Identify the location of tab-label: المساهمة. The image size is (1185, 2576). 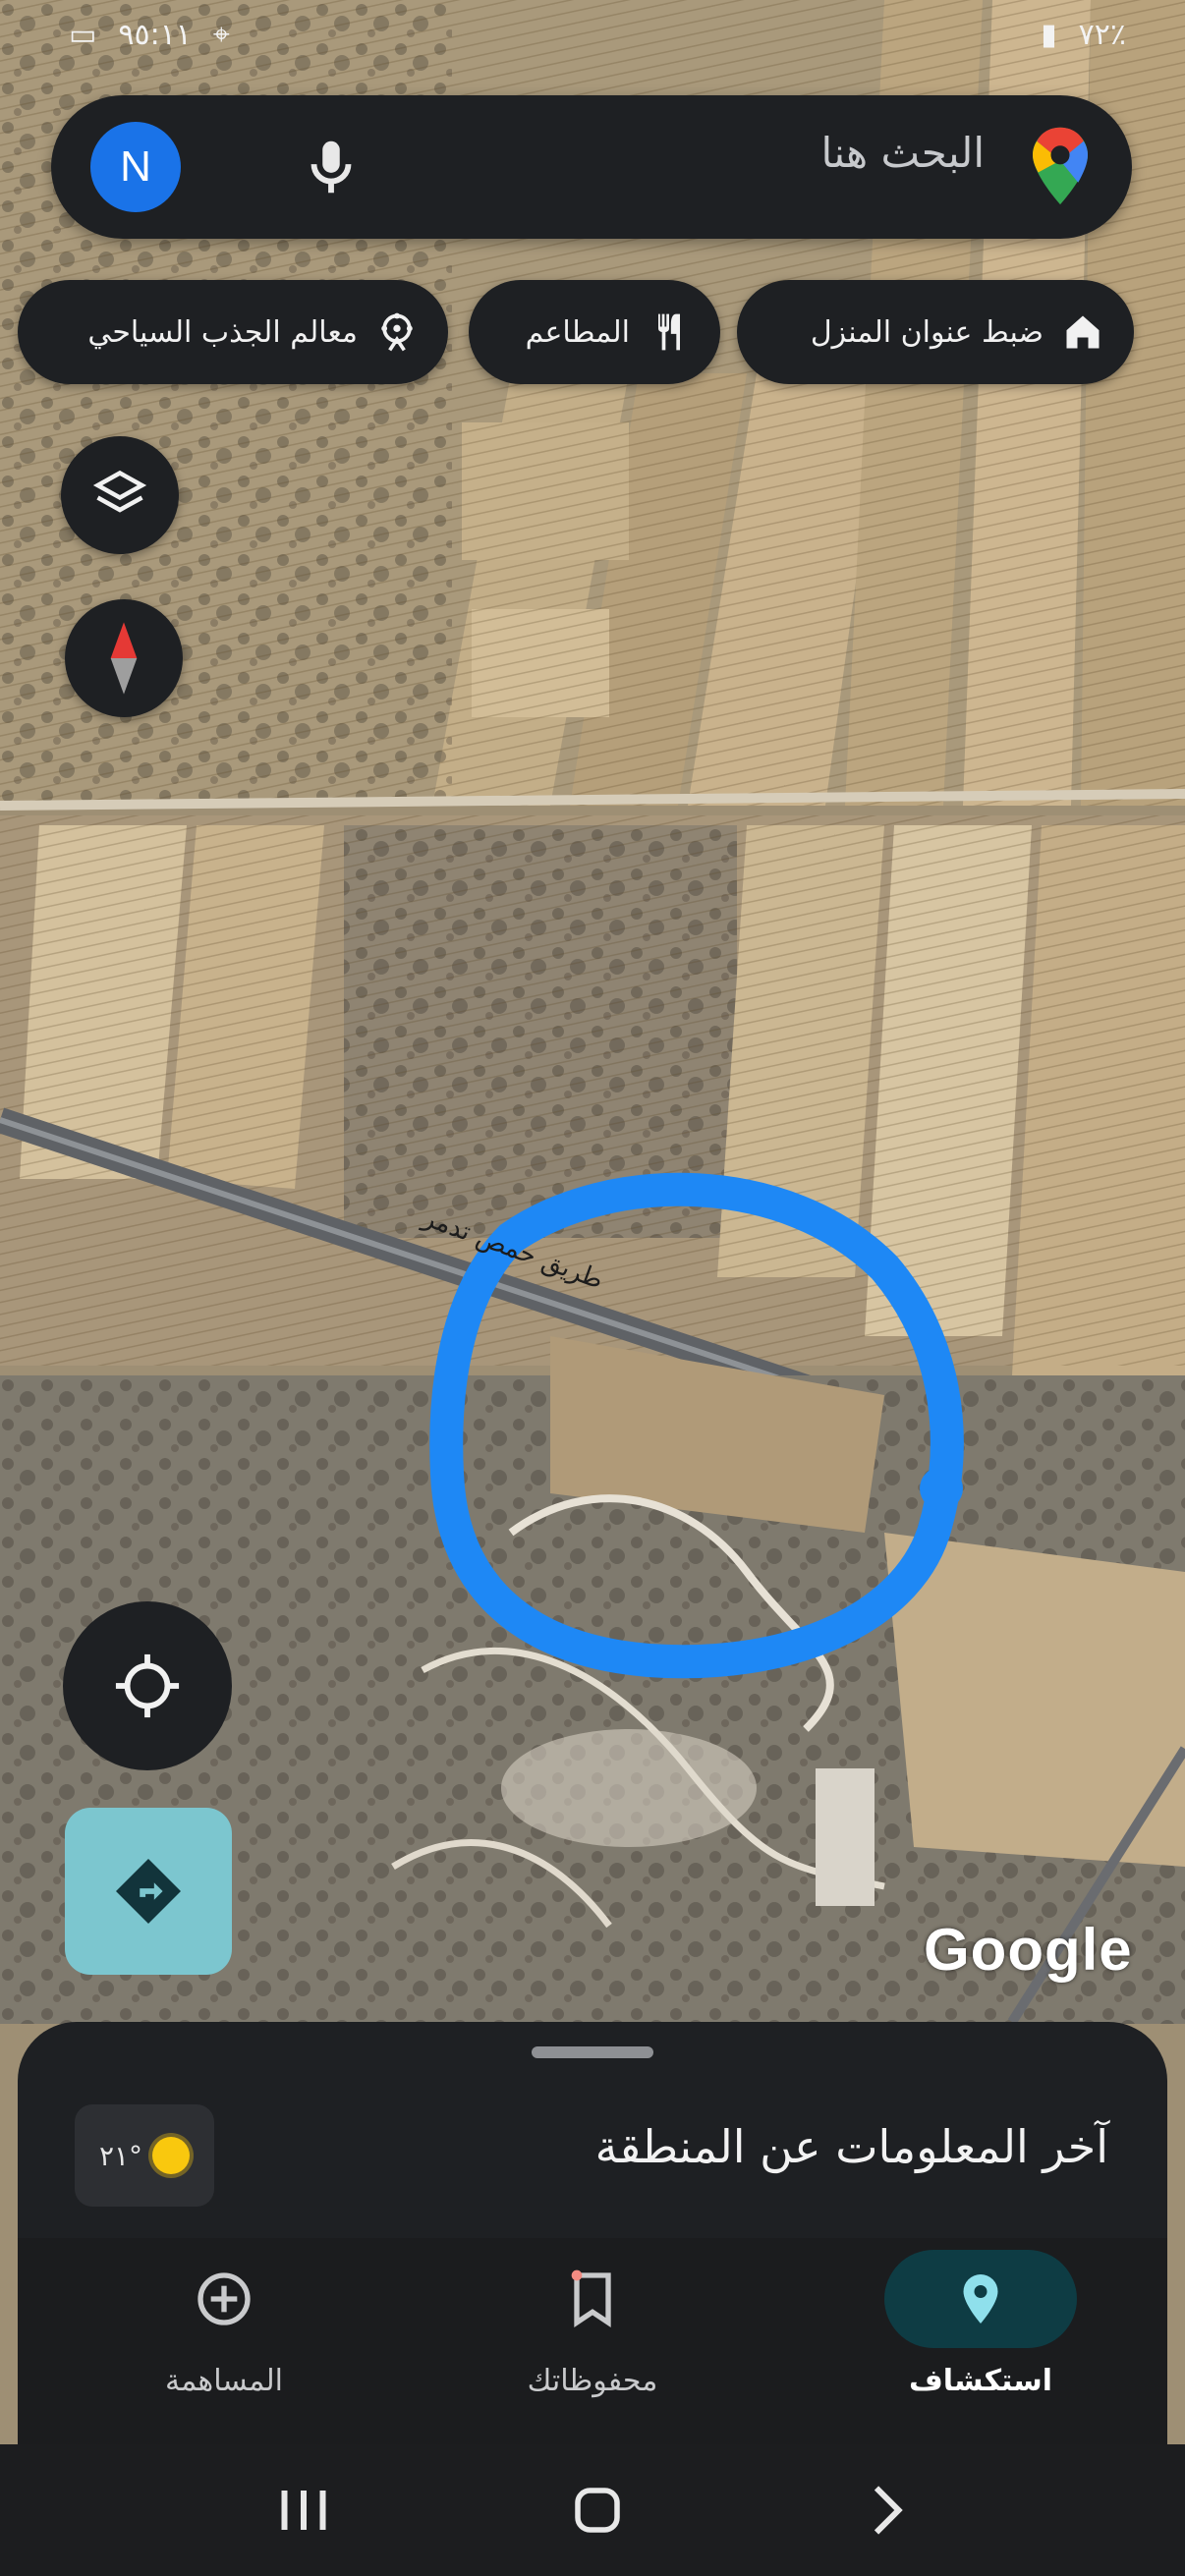
(224, 2381).